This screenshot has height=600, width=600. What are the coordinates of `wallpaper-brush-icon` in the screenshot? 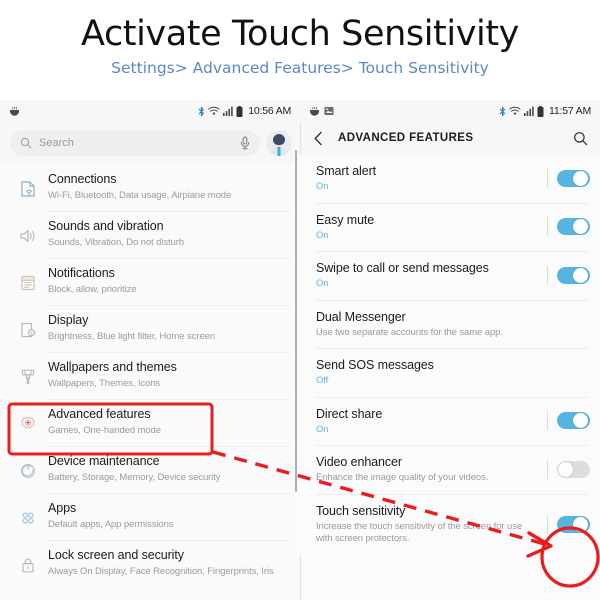 It's located at (28, 377).